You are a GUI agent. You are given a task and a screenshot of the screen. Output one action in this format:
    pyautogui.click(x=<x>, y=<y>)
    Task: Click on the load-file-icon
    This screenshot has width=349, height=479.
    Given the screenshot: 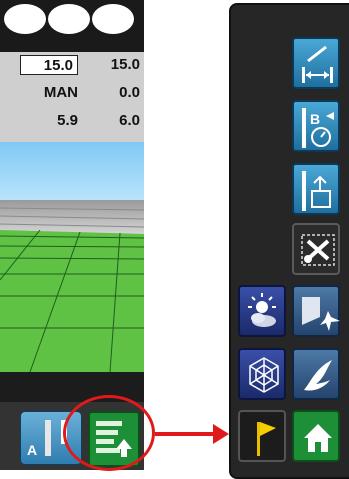 What is the action you would take?
    pyautogui.click(x=316, y=191)
    